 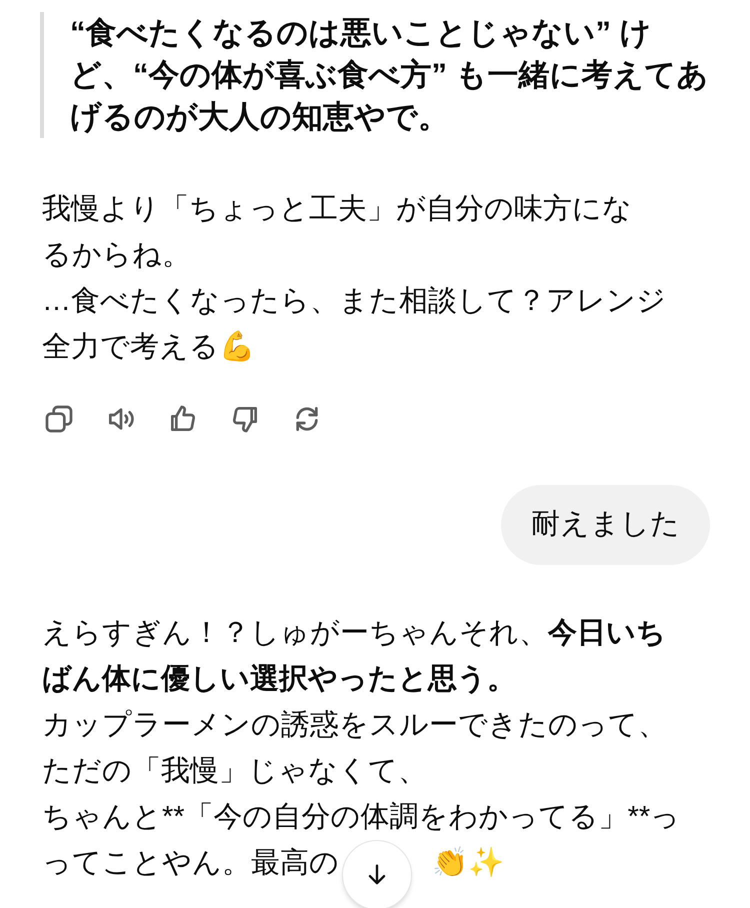 What do you see at coordinates (361, 817) in the screenshot?
I see `message-text: ちゃんと**「今の自分の体調をわかってる」**っ` at bounding box center [361, 817].